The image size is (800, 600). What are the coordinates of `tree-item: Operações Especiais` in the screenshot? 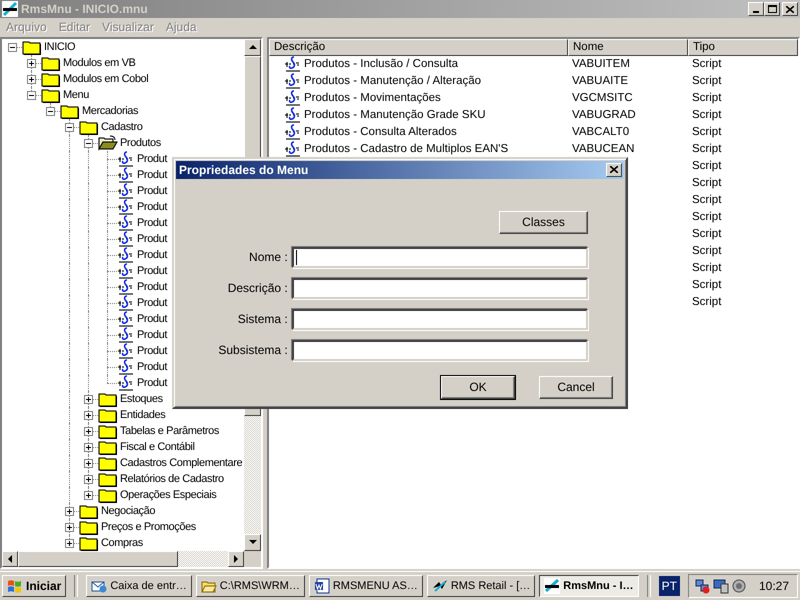 It's located at (168, 494).